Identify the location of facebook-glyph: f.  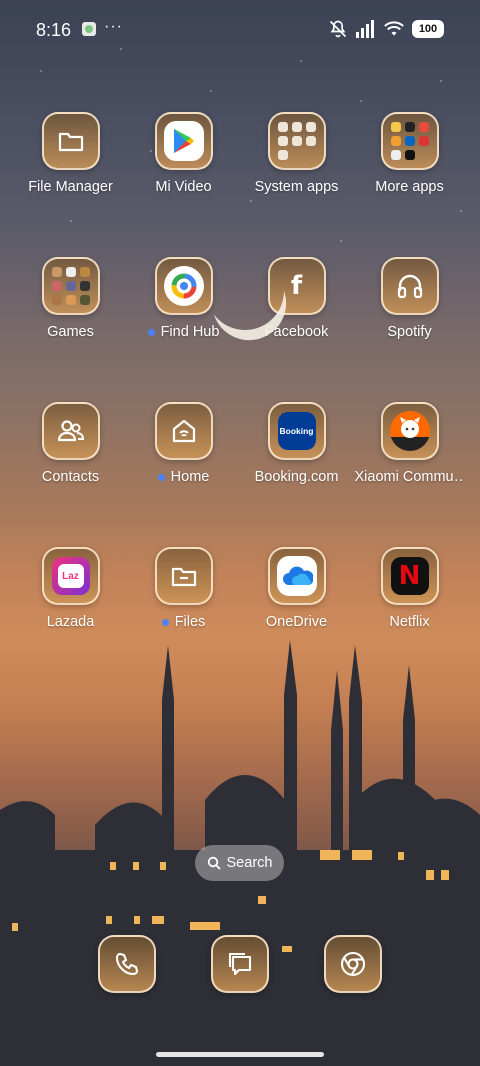
(296, 286).